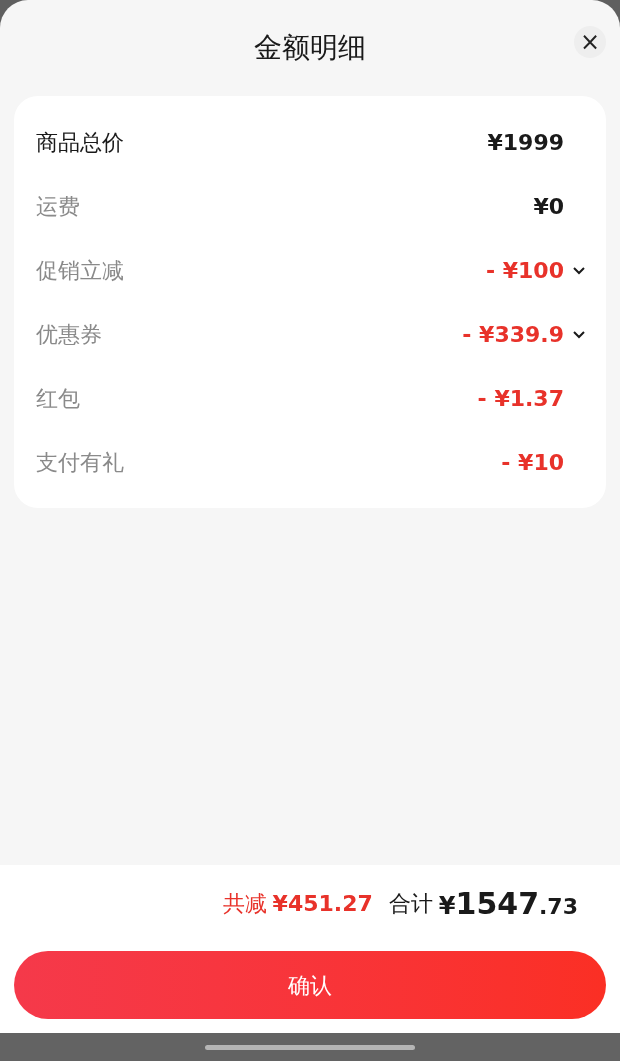 This screenshot has width=620, height=1061. What do you see at coordinates (80, 462) in the screenshot?
I see `row-label: 支付有礼` at bounding box center [80, 462].